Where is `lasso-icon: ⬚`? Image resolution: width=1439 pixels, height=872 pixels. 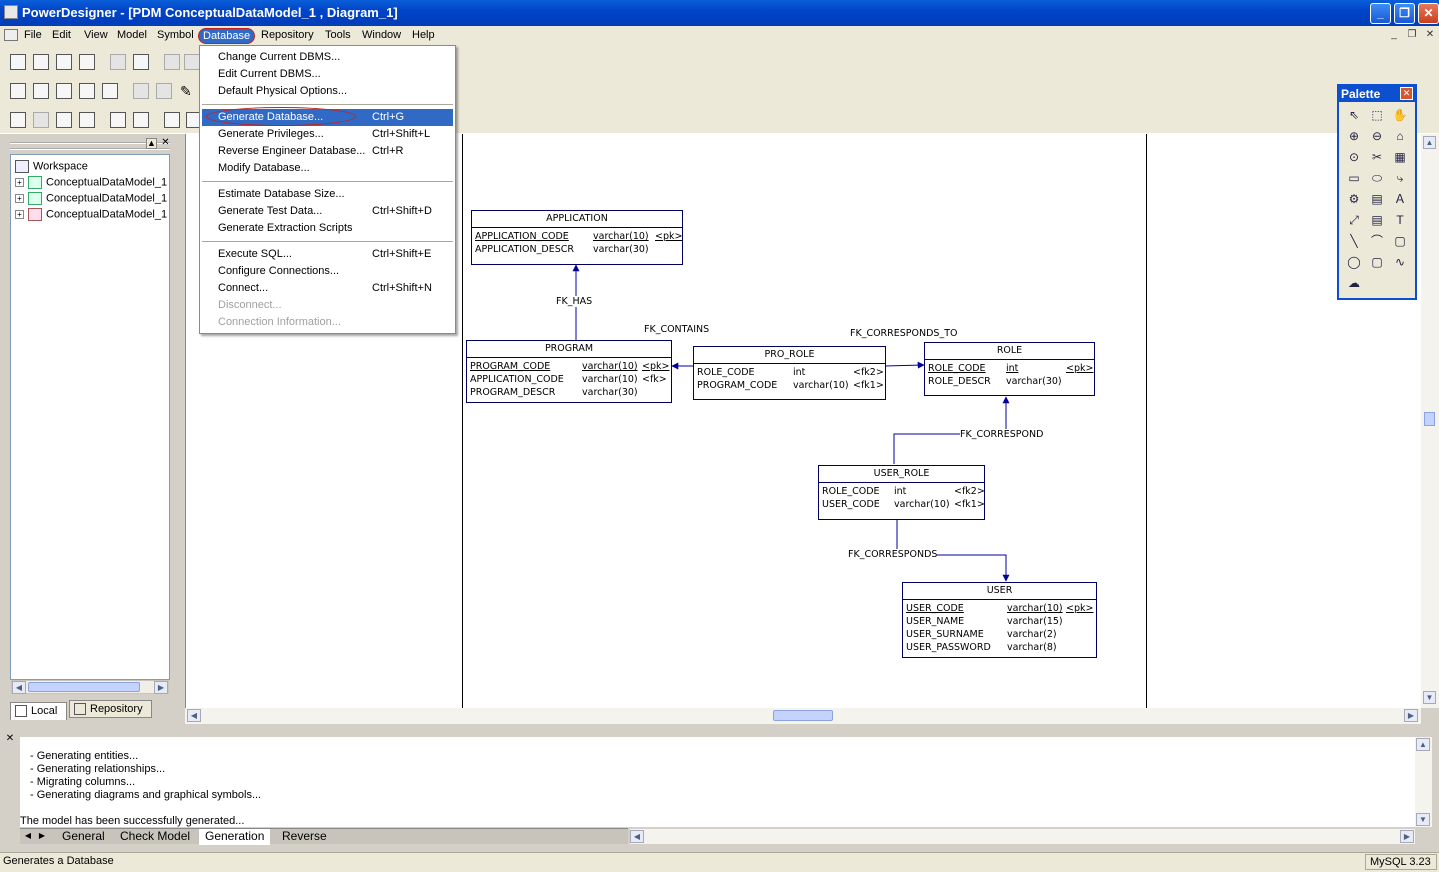
lasso-icon: ⬚ is located at coordinates (1377, 115).